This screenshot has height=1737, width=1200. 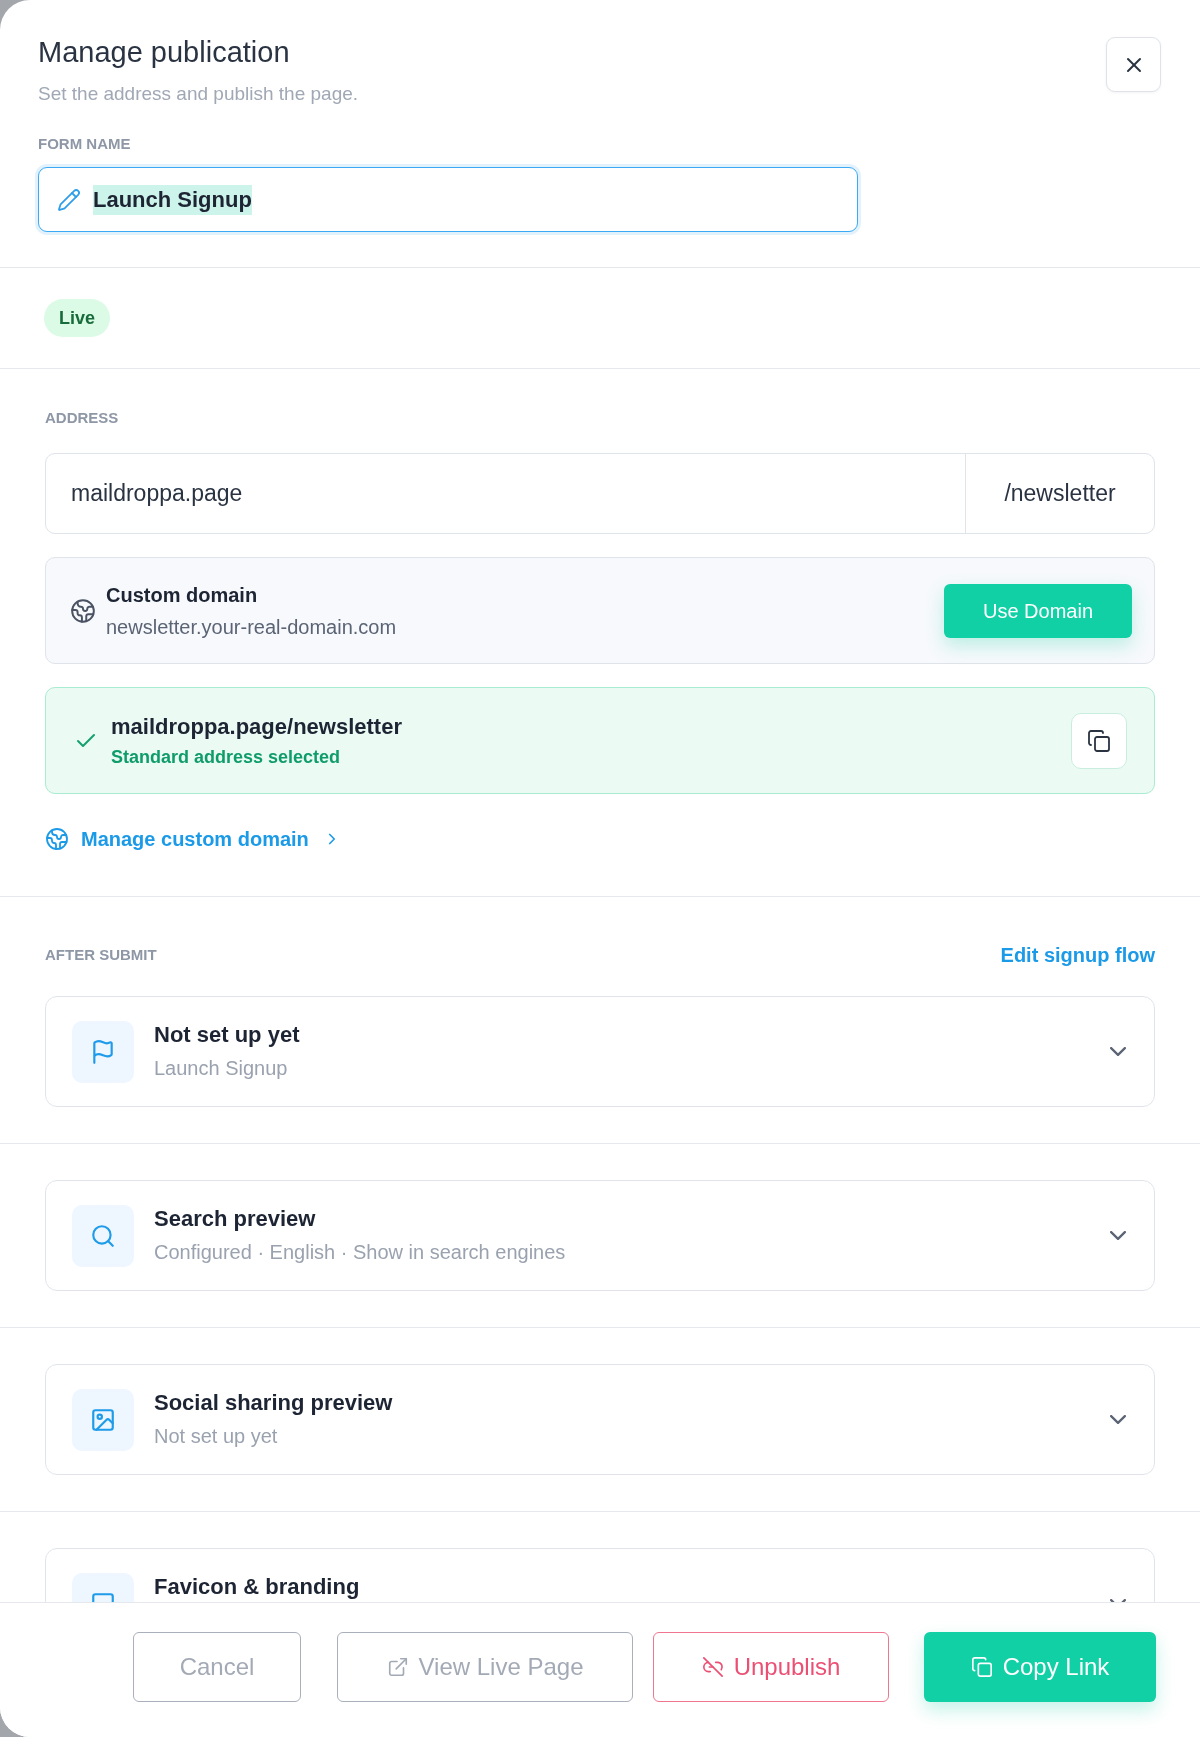 What do you see at coordinates (256, 726) in the screenshot?
I see `address-url: maildroppa.page/newsletter` at bounding box center [256, 726].